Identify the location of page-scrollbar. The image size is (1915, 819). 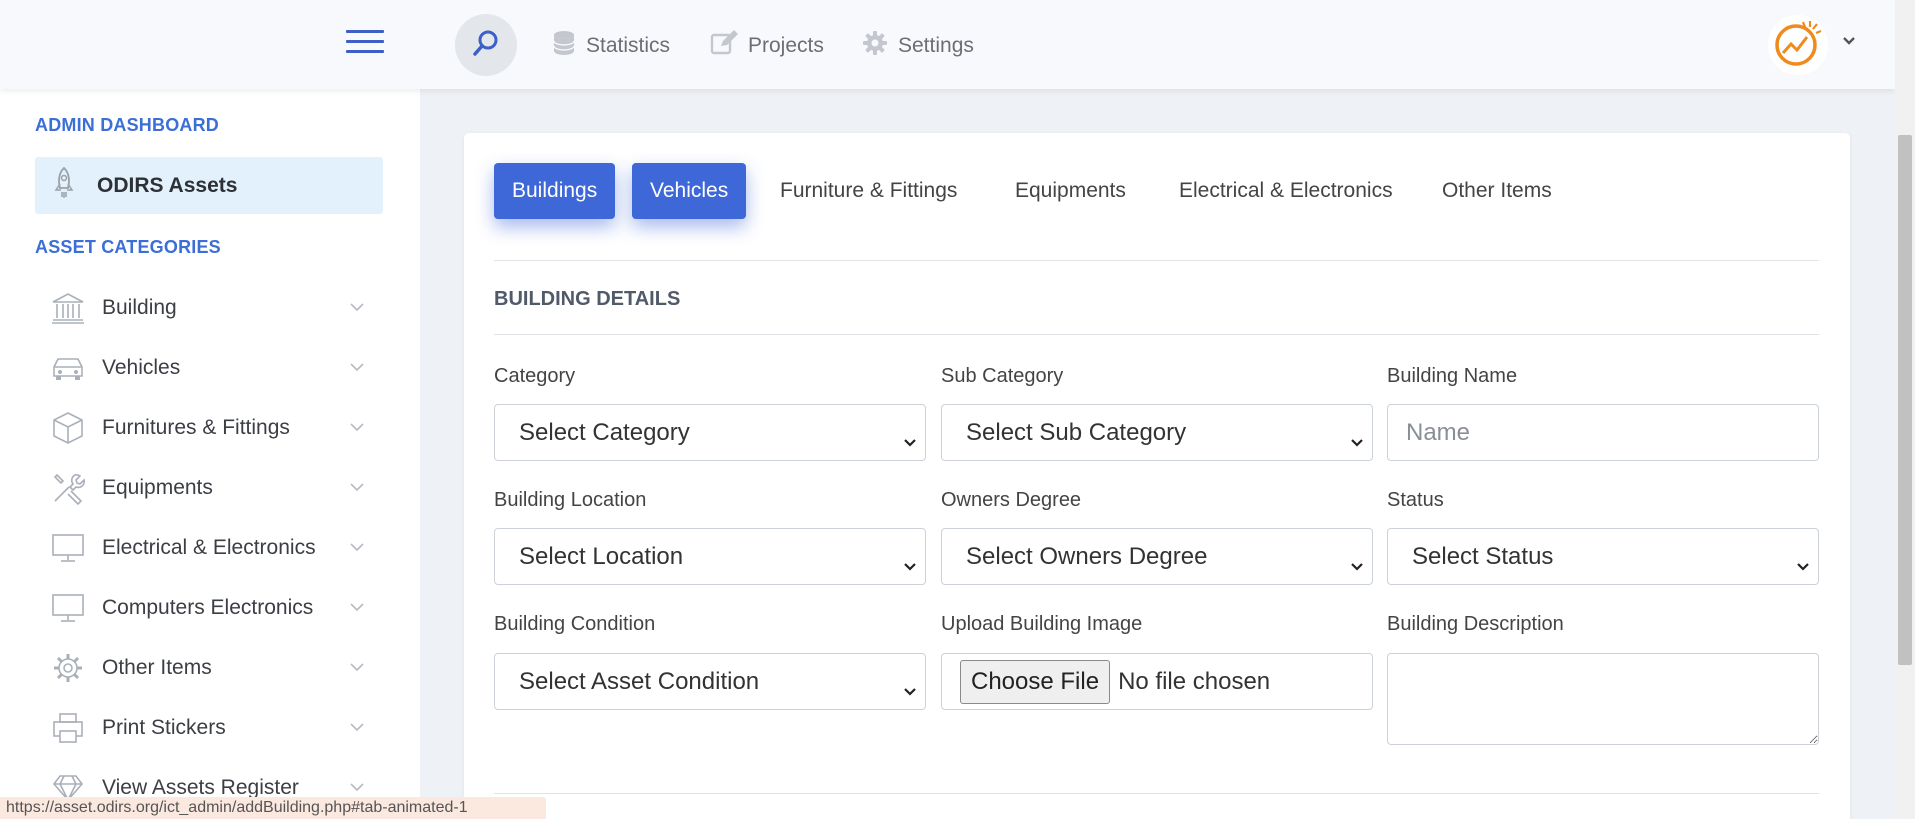
(1905, 409).